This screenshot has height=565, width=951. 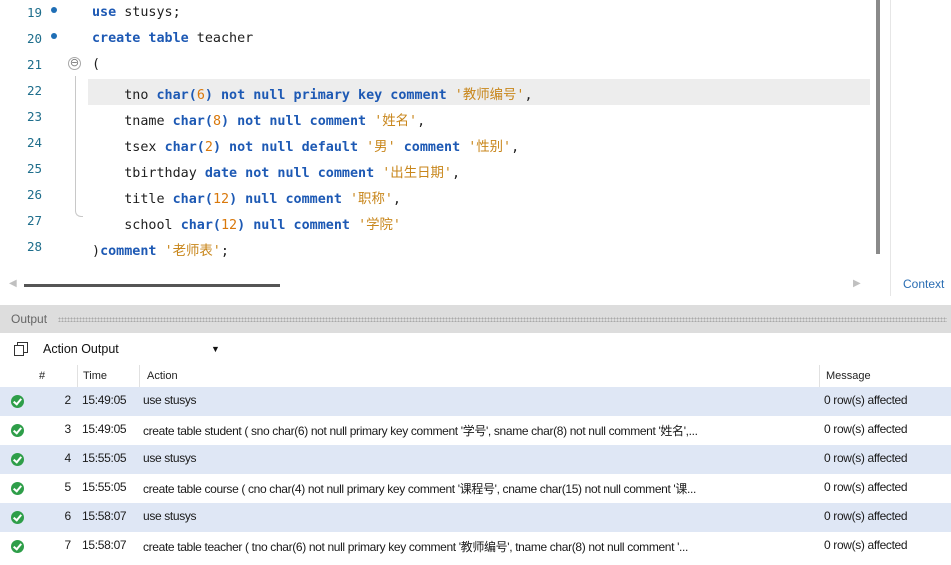 What do you see at coordinates (42, 376) in the screenshot?
I see `column-header-num: #` at bounding box center [42, 376].